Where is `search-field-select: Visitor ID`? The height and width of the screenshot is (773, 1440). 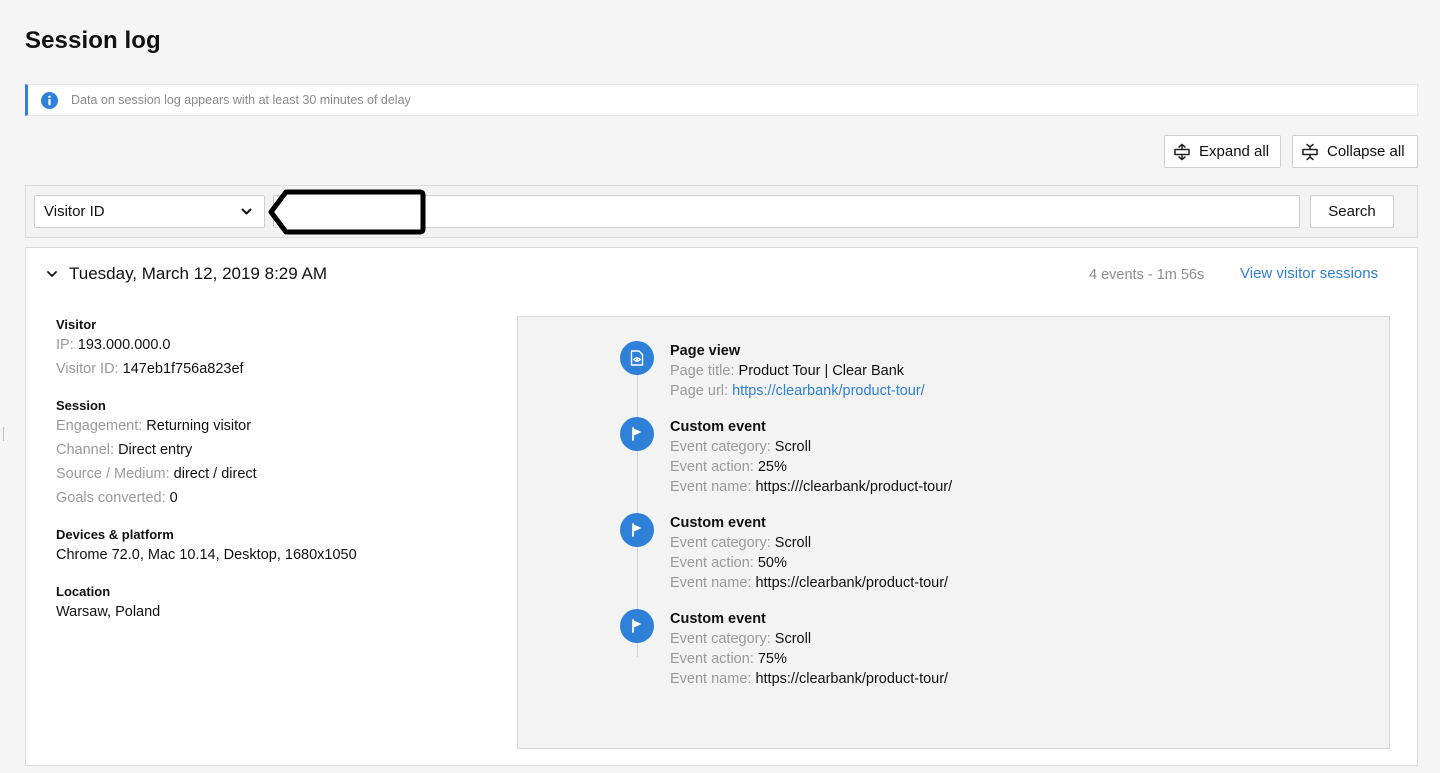
search-field-select: Visitor ID is located at coordinates (149, 211).